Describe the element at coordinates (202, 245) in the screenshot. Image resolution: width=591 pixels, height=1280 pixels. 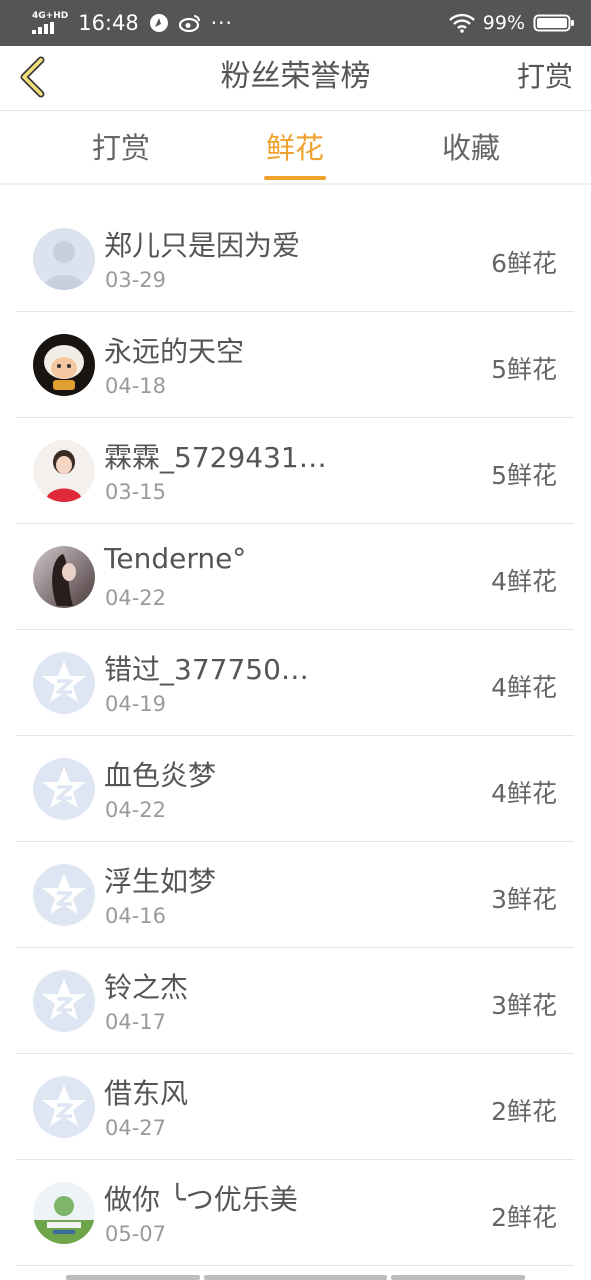
I see `user-name: 郑儿只是因为爱` at that location.